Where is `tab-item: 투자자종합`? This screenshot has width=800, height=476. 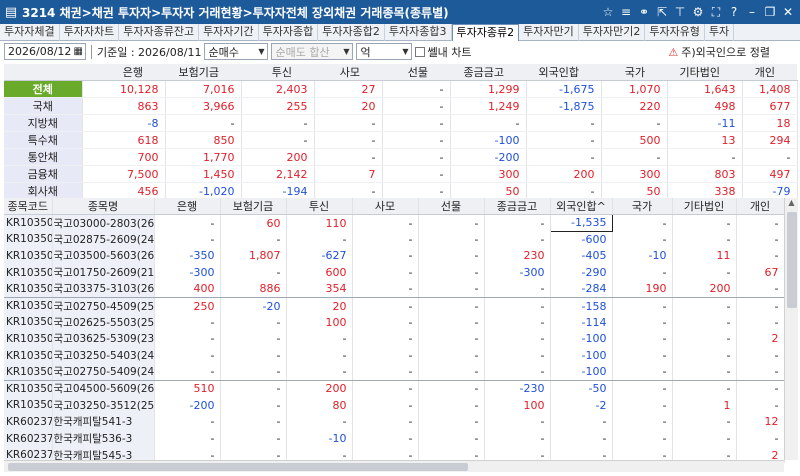 tab-item: 투자자종합 is located at coordinates (289, 32).